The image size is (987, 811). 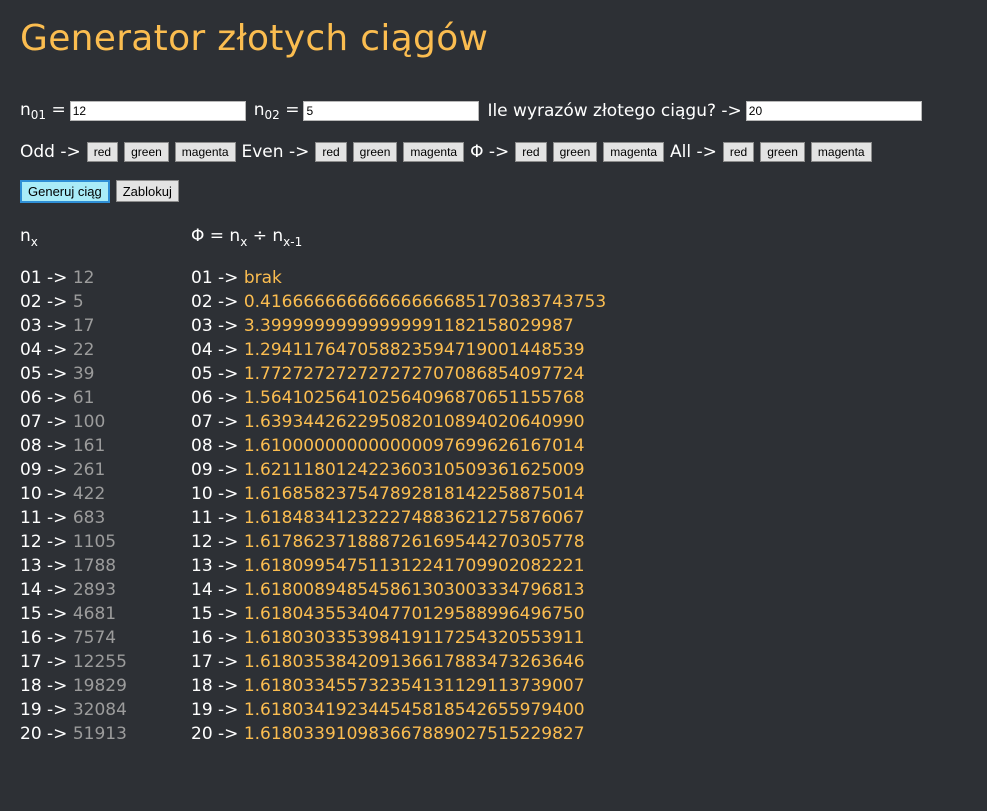 I want to click on sequence-item: 07 -> 100, so click(x=73, y=422).